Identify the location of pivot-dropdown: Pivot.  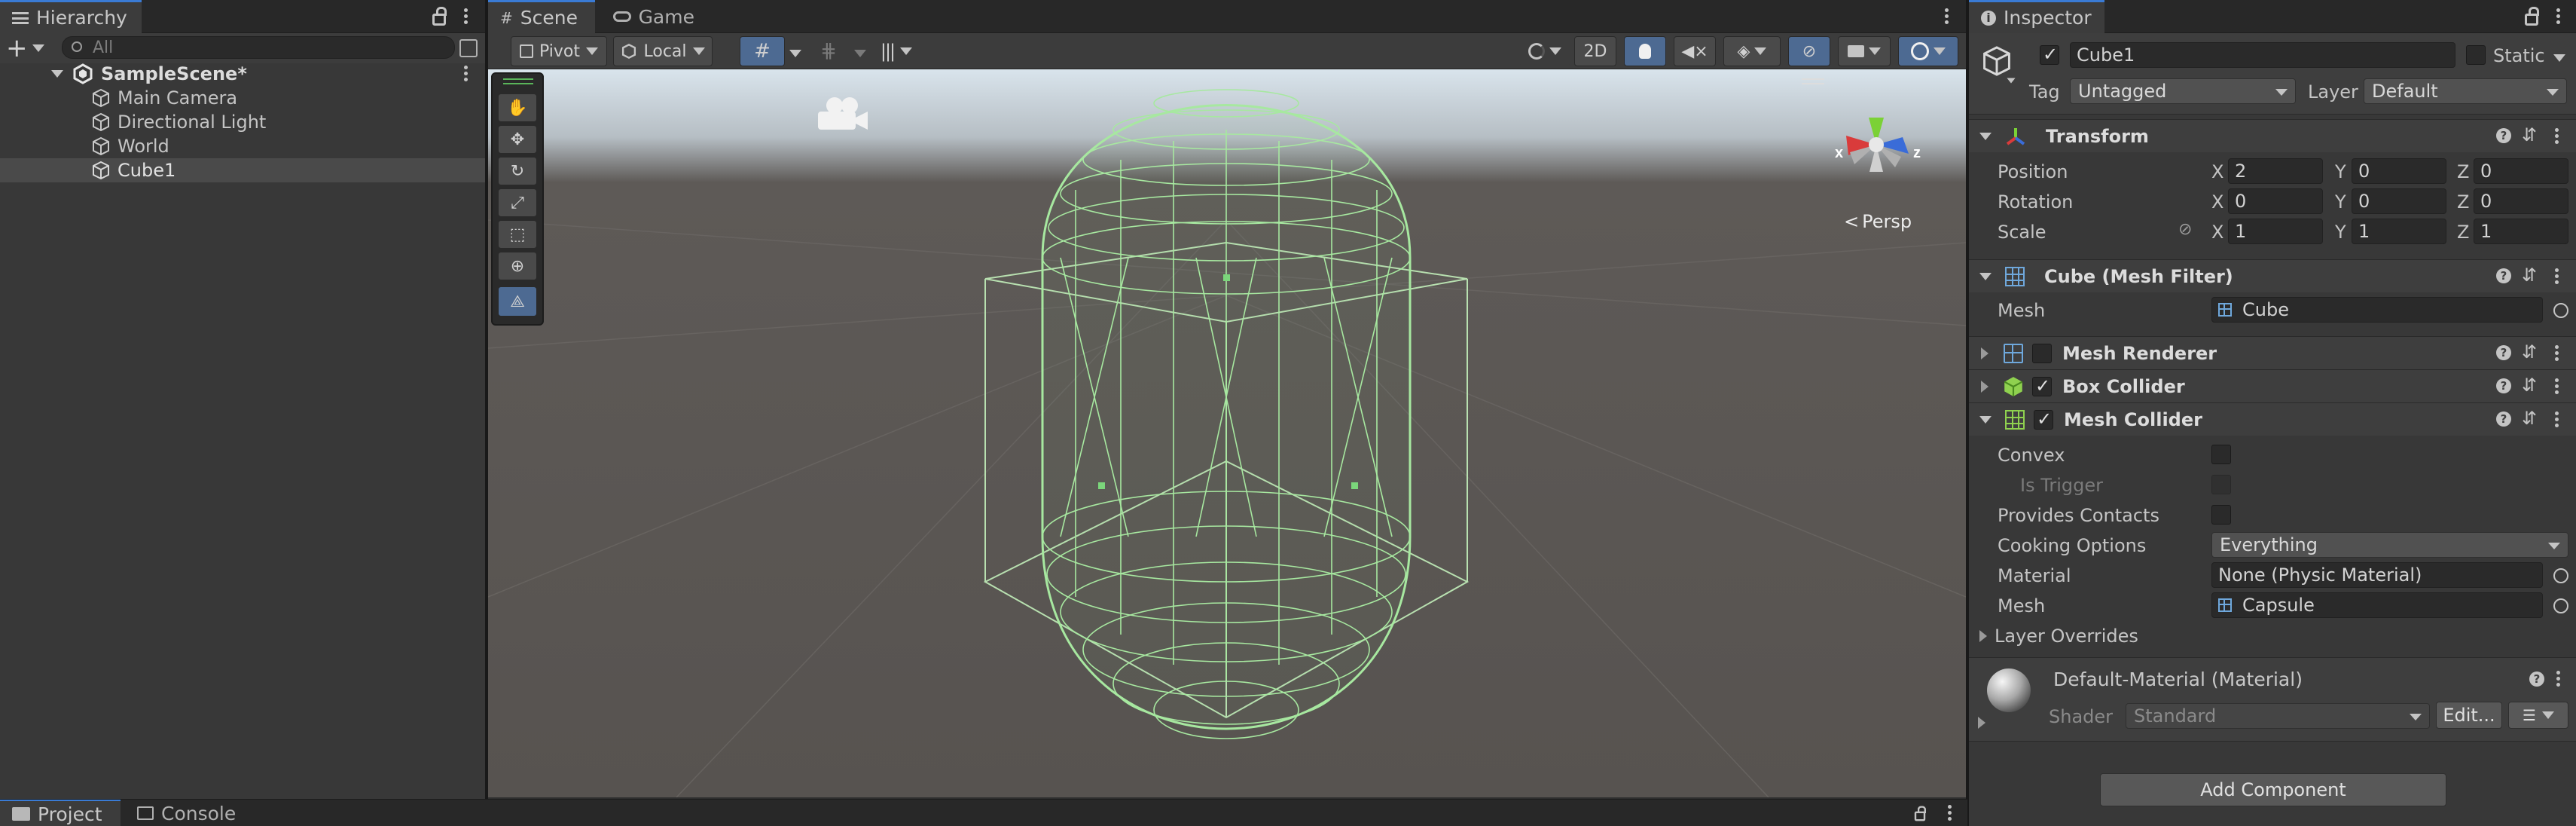
(559, 51).